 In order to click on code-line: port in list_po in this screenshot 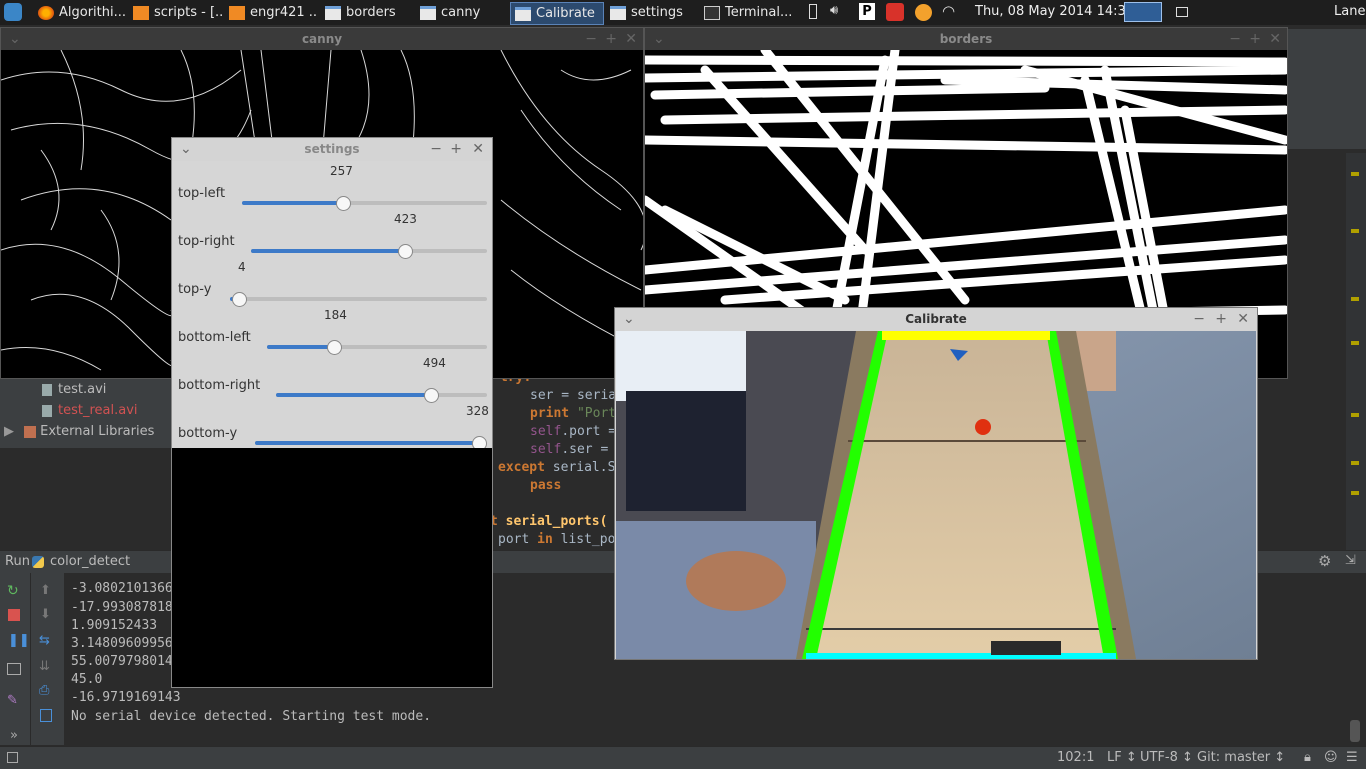, I will do `click(556, 539)`.